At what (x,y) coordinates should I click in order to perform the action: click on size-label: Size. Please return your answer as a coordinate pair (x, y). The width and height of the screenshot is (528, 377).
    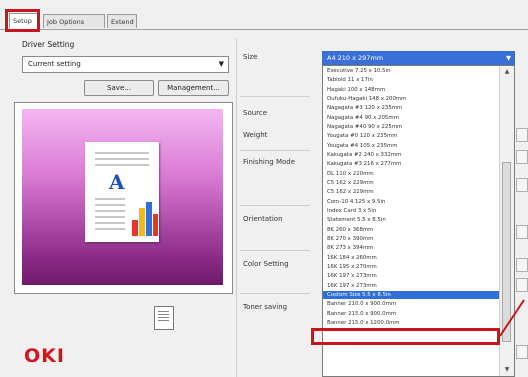
    Looking at the image, I should click on (250, 57).